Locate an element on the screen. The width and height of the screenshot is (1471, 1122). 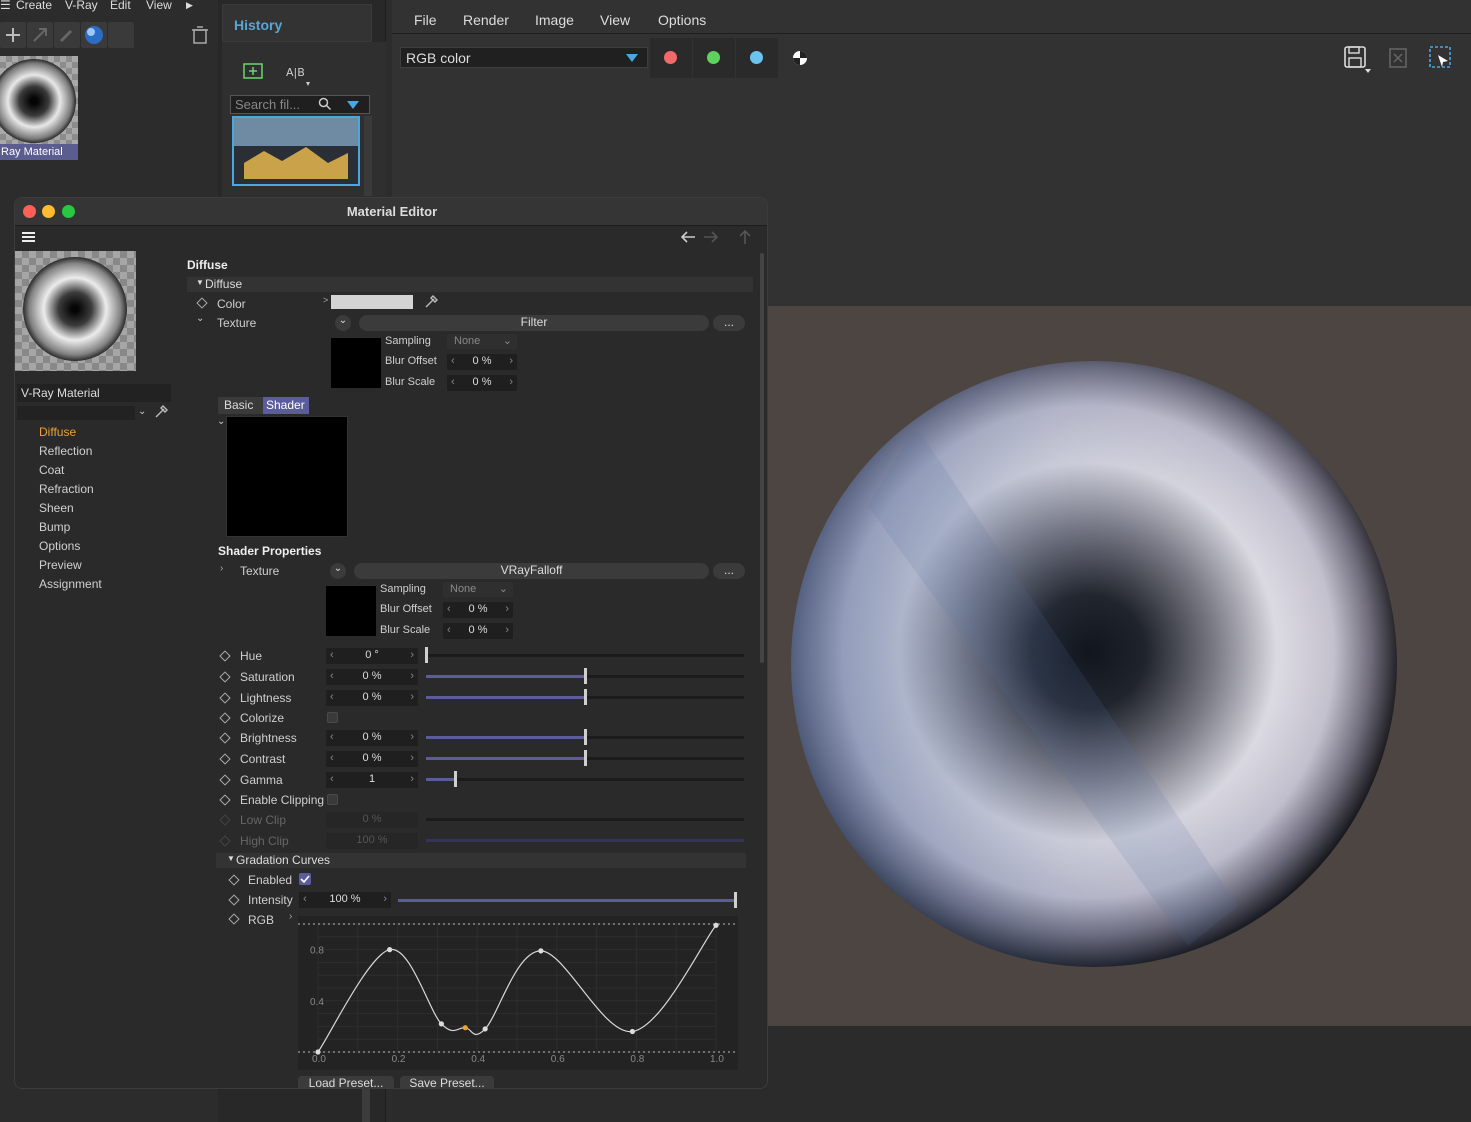
tab-shader: Shader is located at coordinates (286, 405).